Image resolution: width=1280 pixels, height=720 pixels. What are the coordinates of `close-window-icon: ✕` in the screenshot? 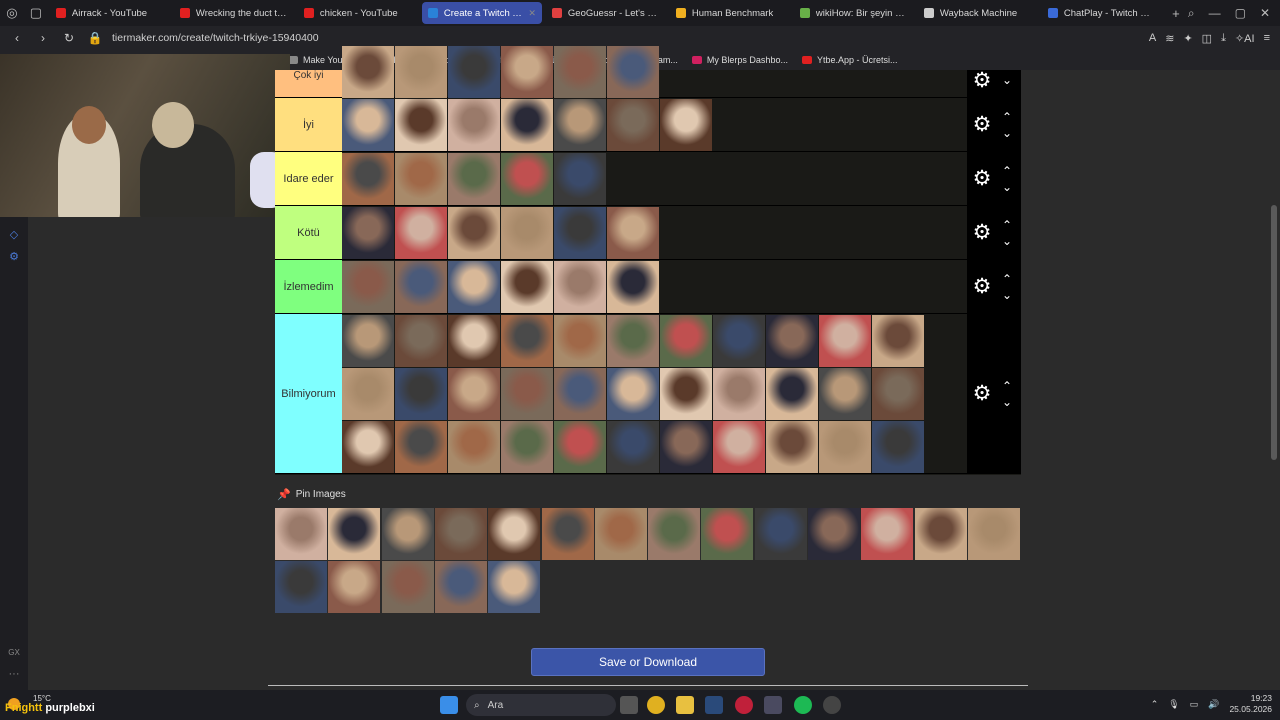 It's located at (1265, 13).